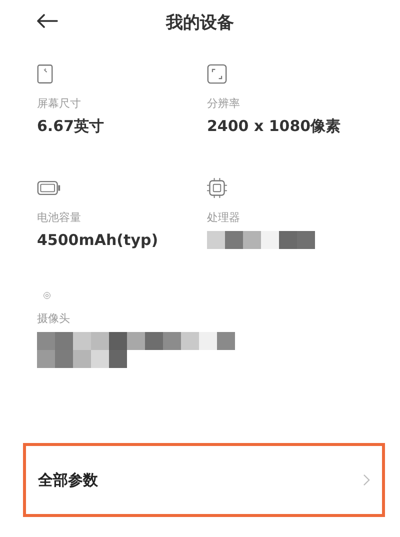 This screenshot has height=537, width=400. What do you see at coordinates (223, 103) in the screenshot?
I see `spec-label: 分辨率` at bounding box center [223, 103].